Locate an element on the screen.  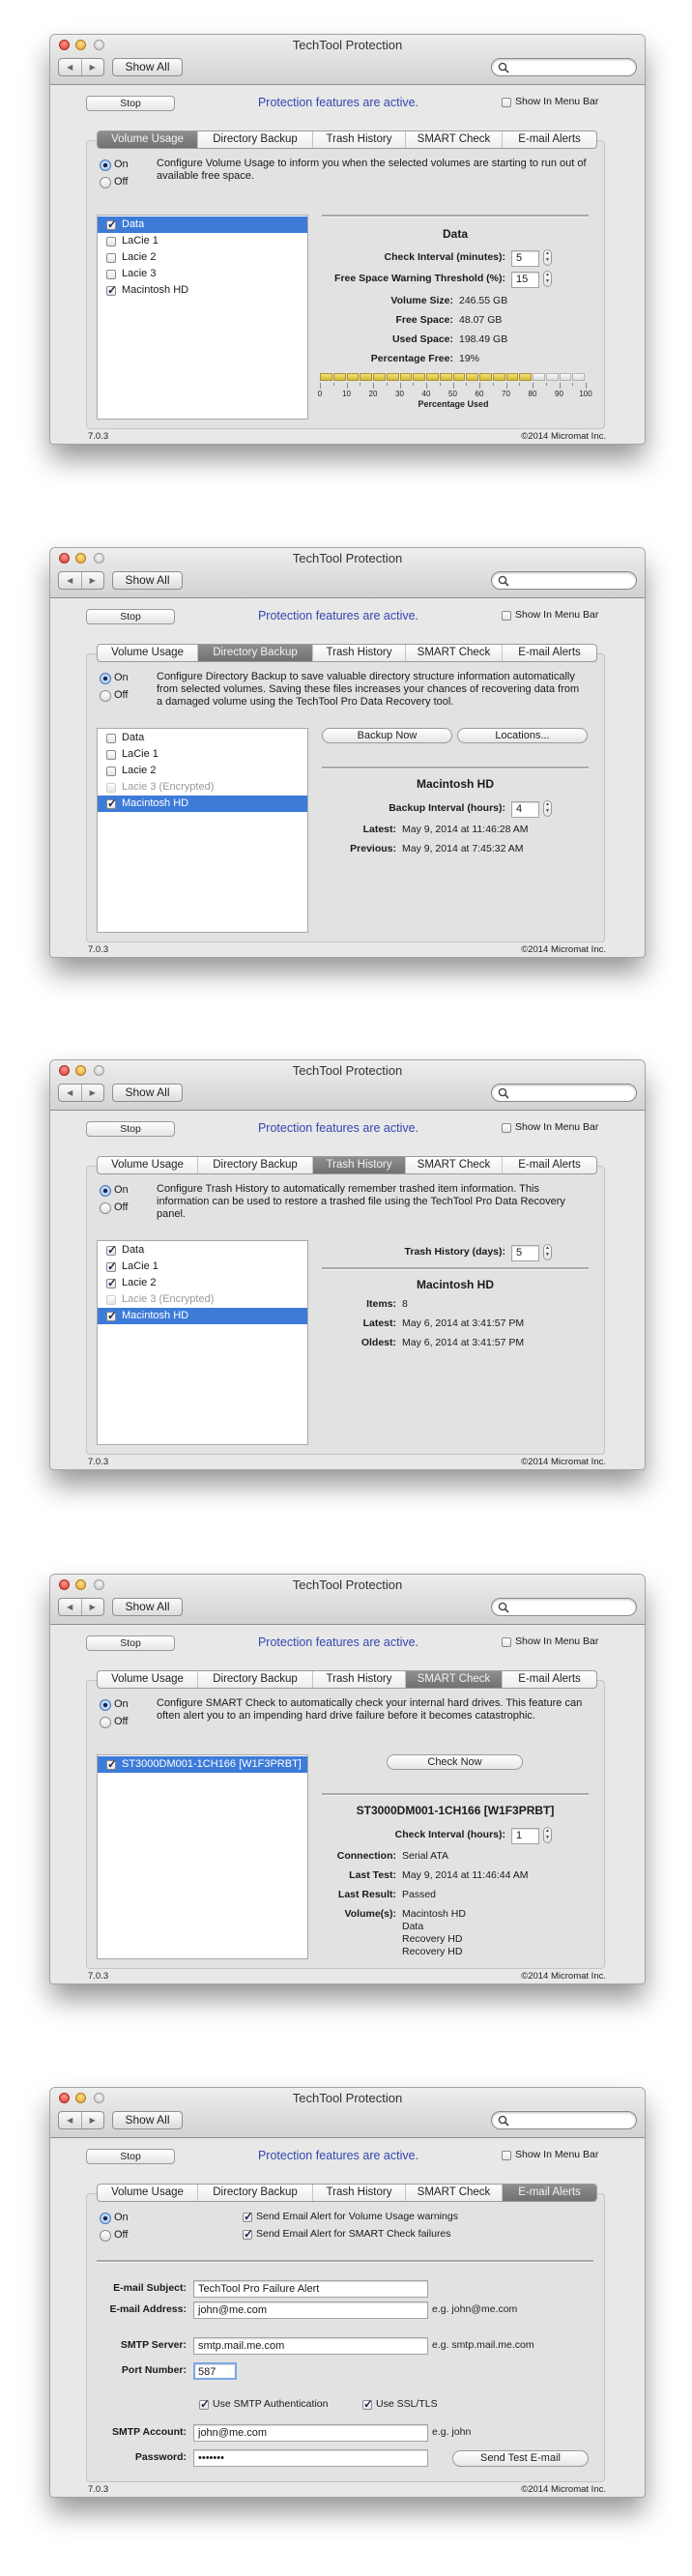
smtp-auth-checkbox: ✓ is located at coordinates (205, 2404).